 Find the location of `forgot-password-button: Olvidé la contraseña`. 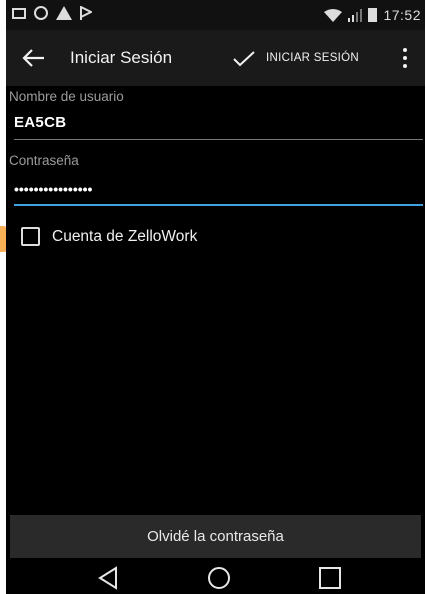

forgot-password-button: Olvidé la contraseña is located at coordinates (215, 536).